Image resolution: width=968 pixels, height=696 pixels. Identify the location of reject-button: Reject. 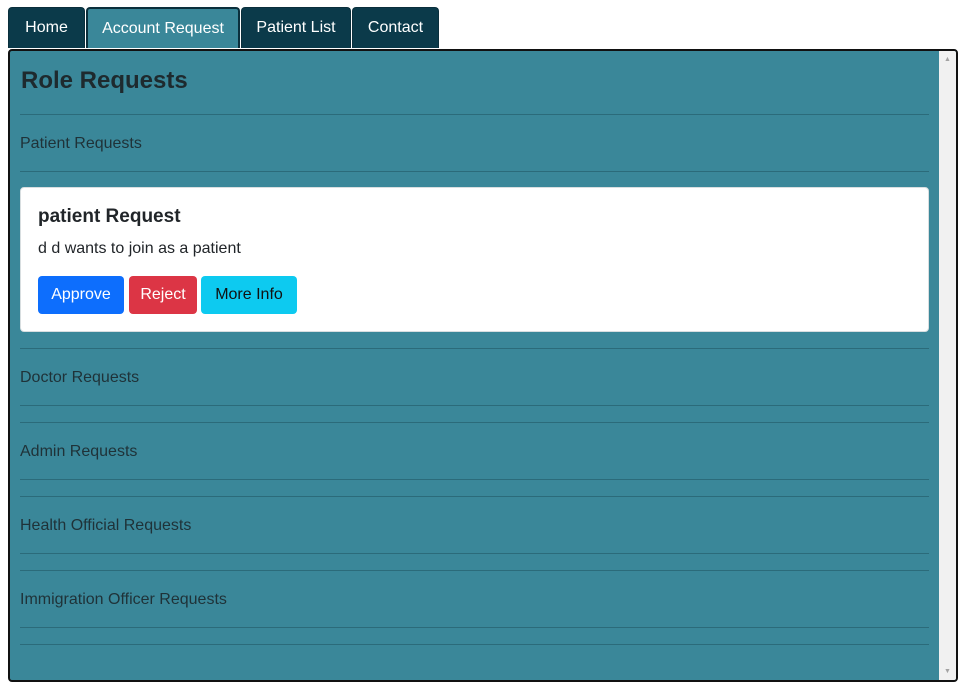
(163, 295).